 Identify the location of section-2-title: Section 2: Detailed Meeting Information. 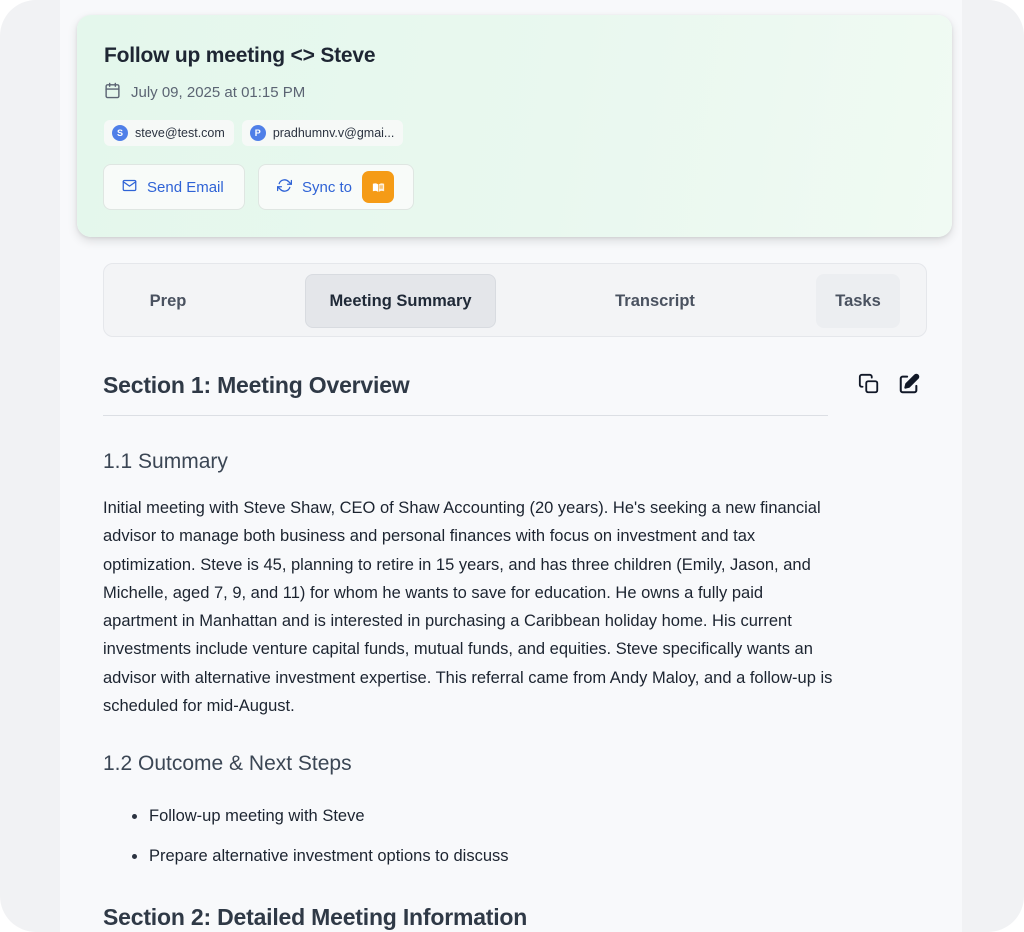
(315, 917).